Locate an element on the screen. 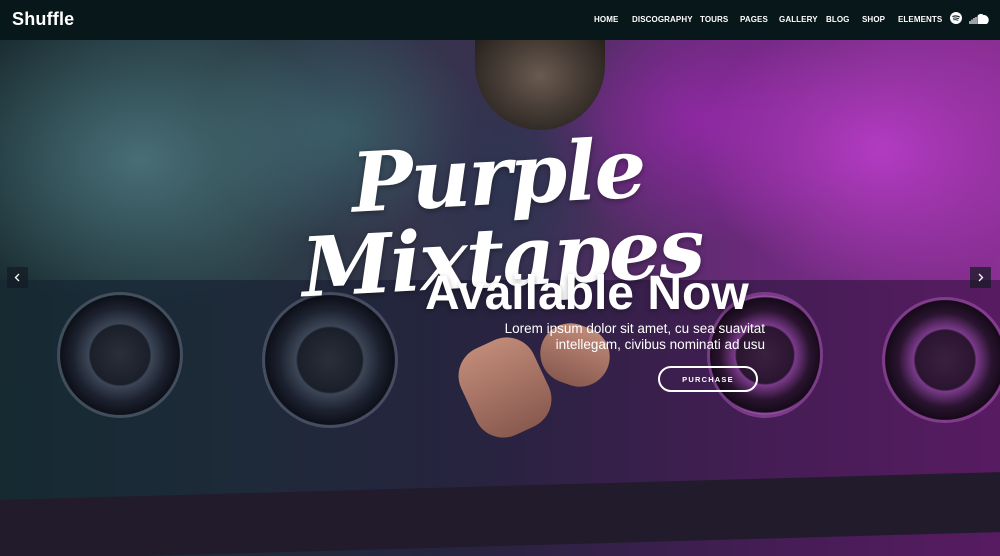 Image resolution: width=1000 pixels, height=556 pixels. nav-gallery: GALLERY is located at coordinates (798, 19).